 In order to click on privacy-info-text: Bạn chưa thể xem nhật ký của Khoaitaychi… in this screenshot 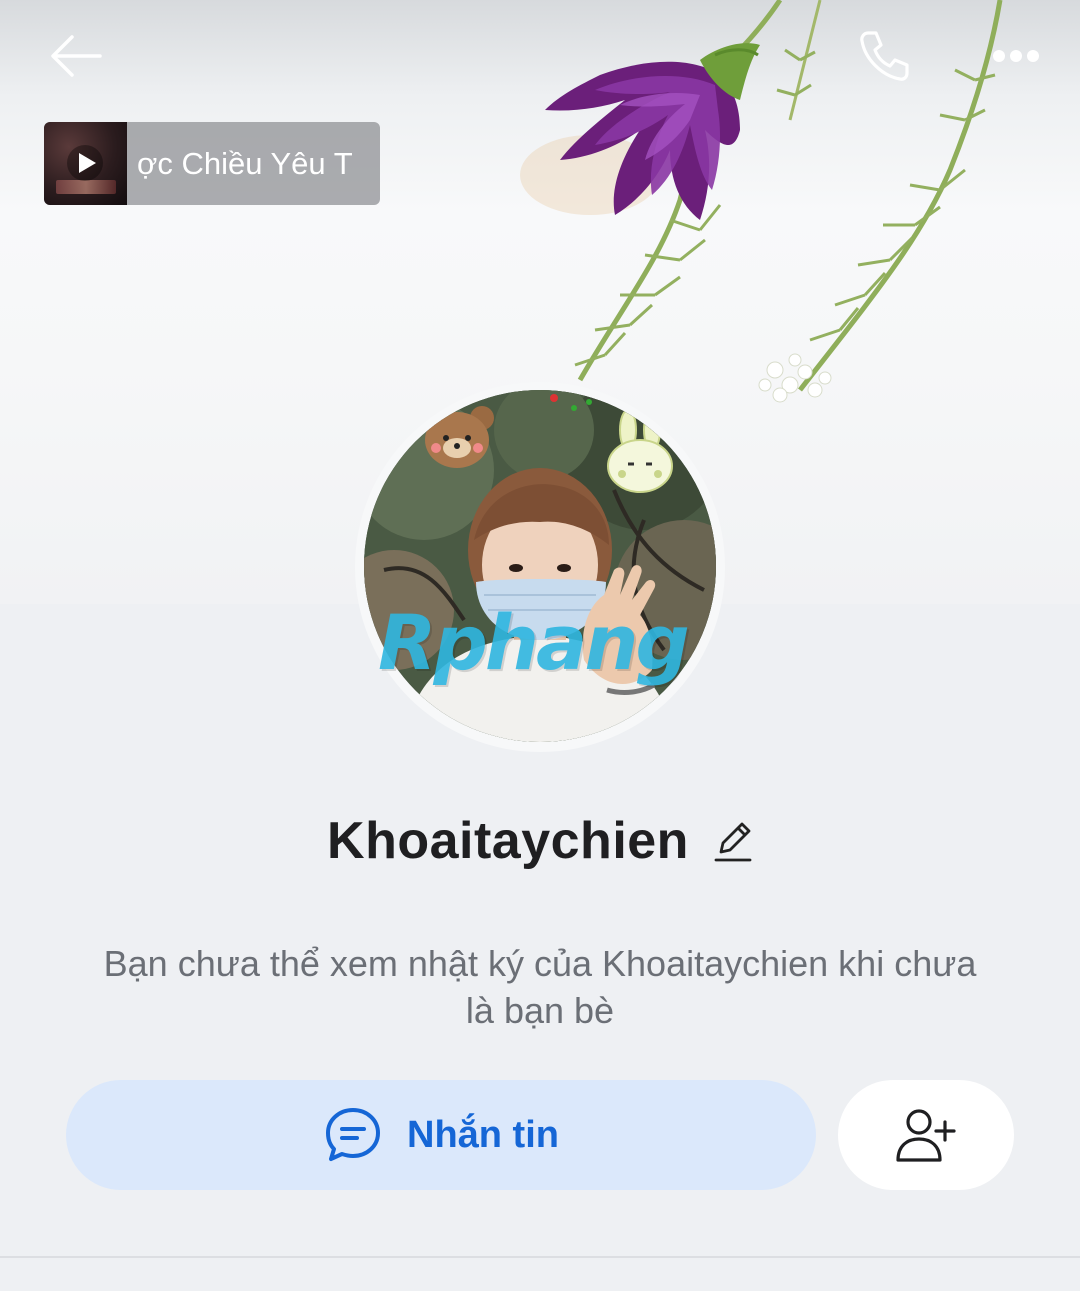, I will do `click(540, 987)`.